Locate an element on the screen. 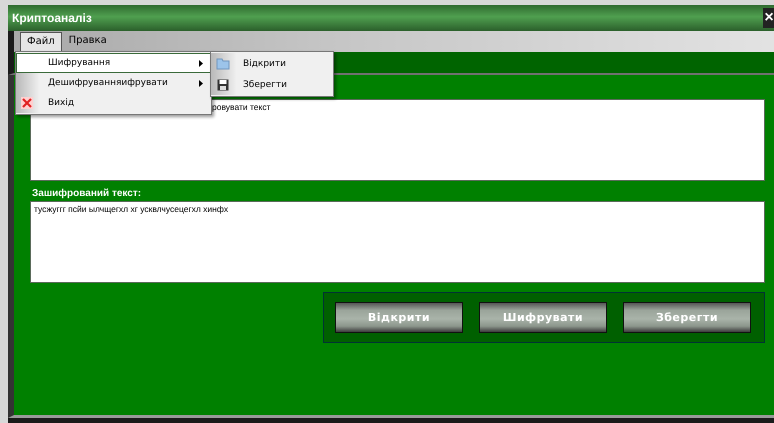  cipher-text-label: Зашифрований текст: is located at coordinates (87, 193).